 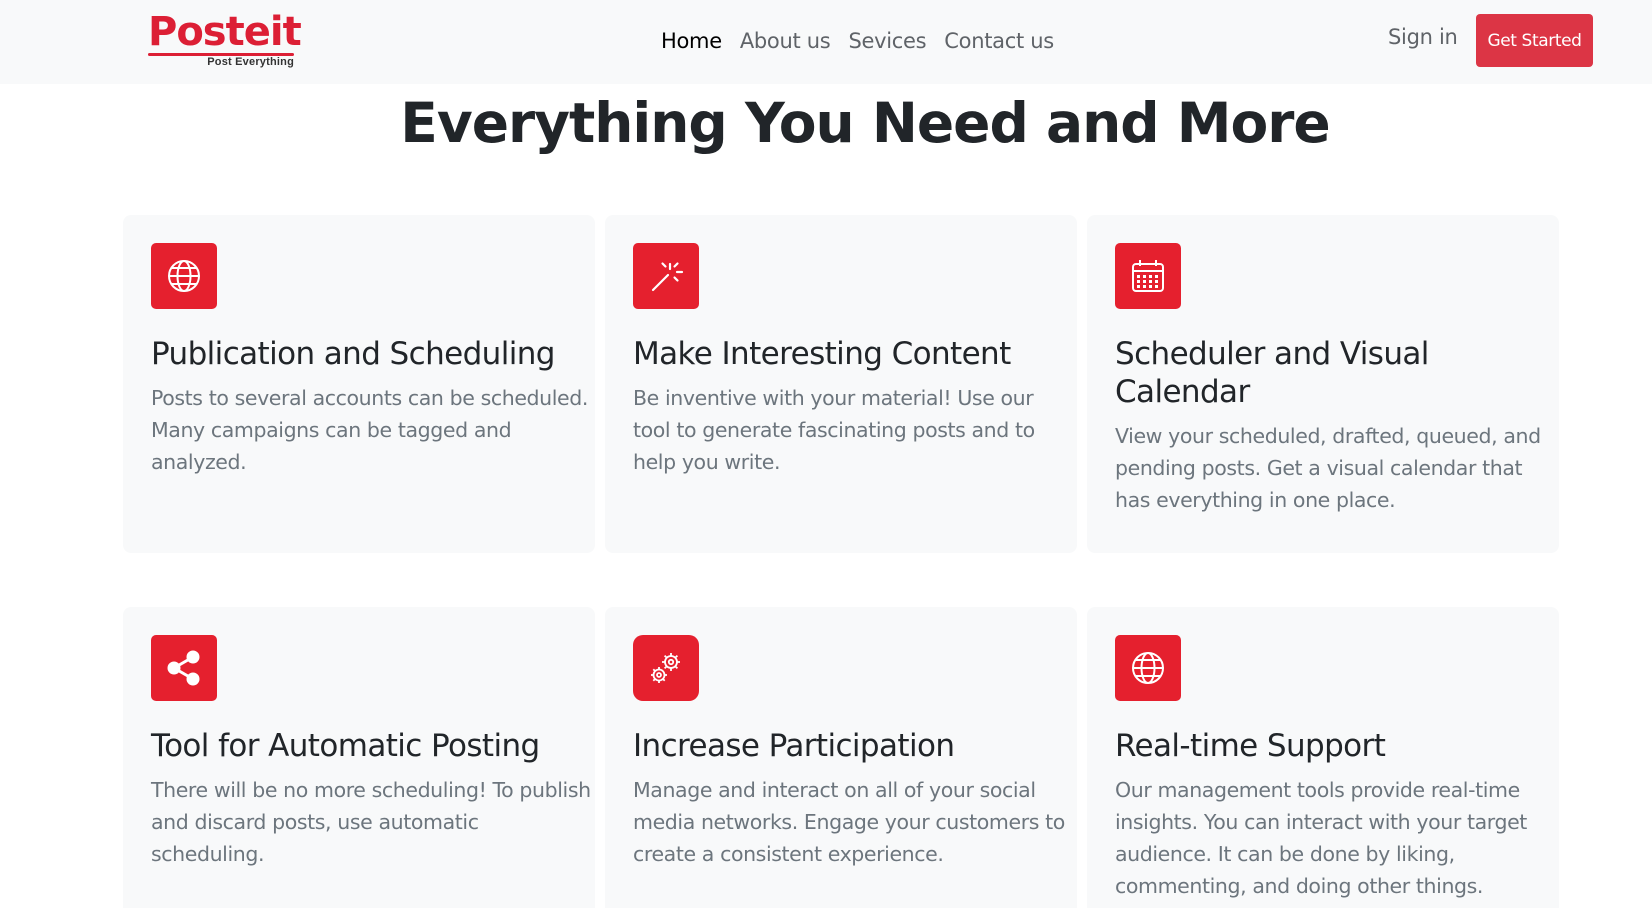 I want to click on nav-home-link: Home, so click(x=691, y=41).